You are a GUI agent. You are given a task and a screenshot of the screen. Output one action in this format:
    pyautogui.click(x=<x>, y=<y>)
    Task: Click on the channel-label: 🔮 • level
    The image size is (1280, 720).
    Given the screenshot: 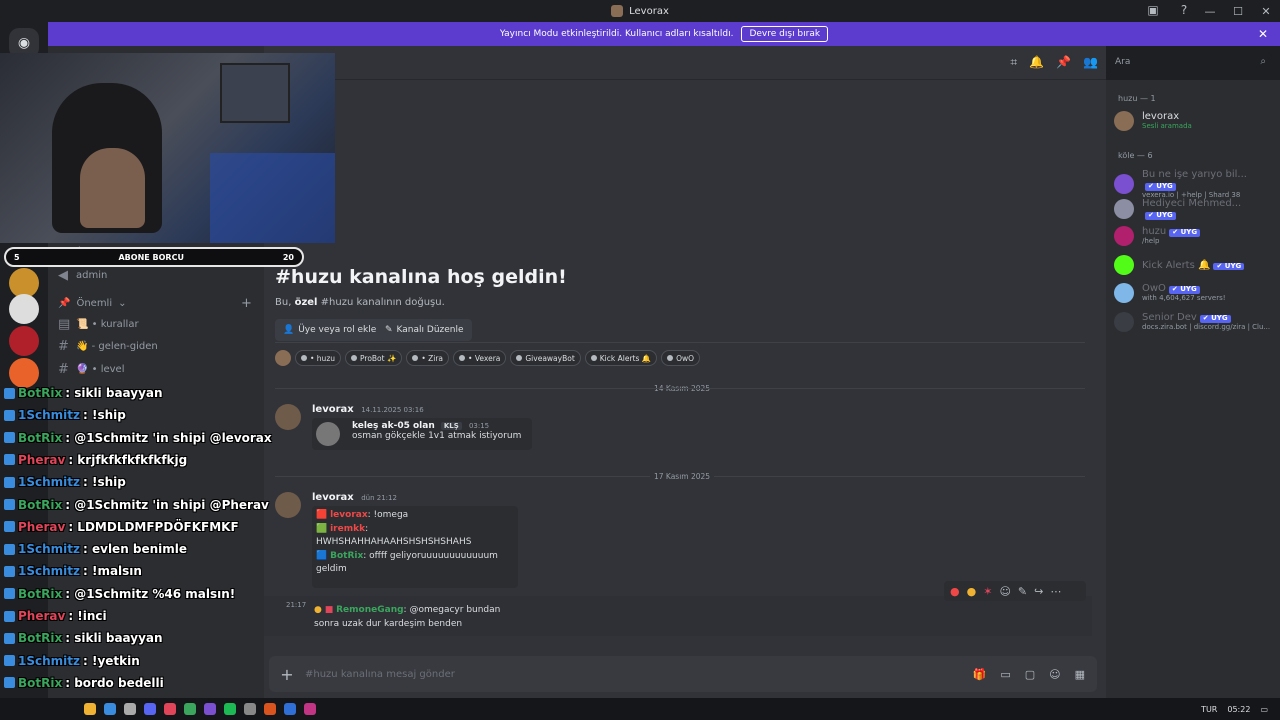 What is the action you would take?
    pyautogui.click(x=100, y=369)
    